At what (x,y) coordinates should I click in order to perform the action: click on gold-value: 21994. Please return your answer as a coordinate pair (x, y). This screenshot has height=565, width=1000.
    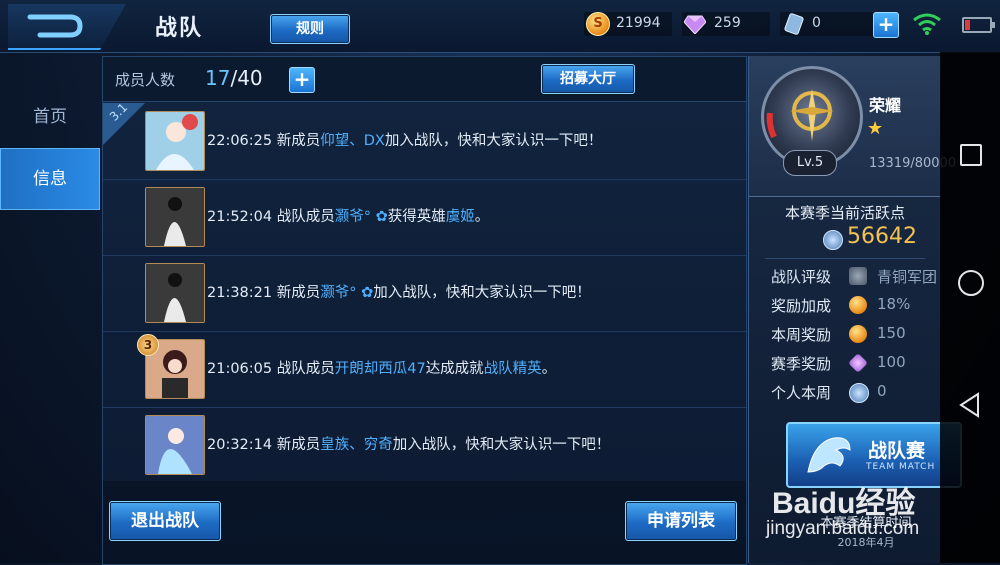
    Looking at the image, I should click on (638, 23).